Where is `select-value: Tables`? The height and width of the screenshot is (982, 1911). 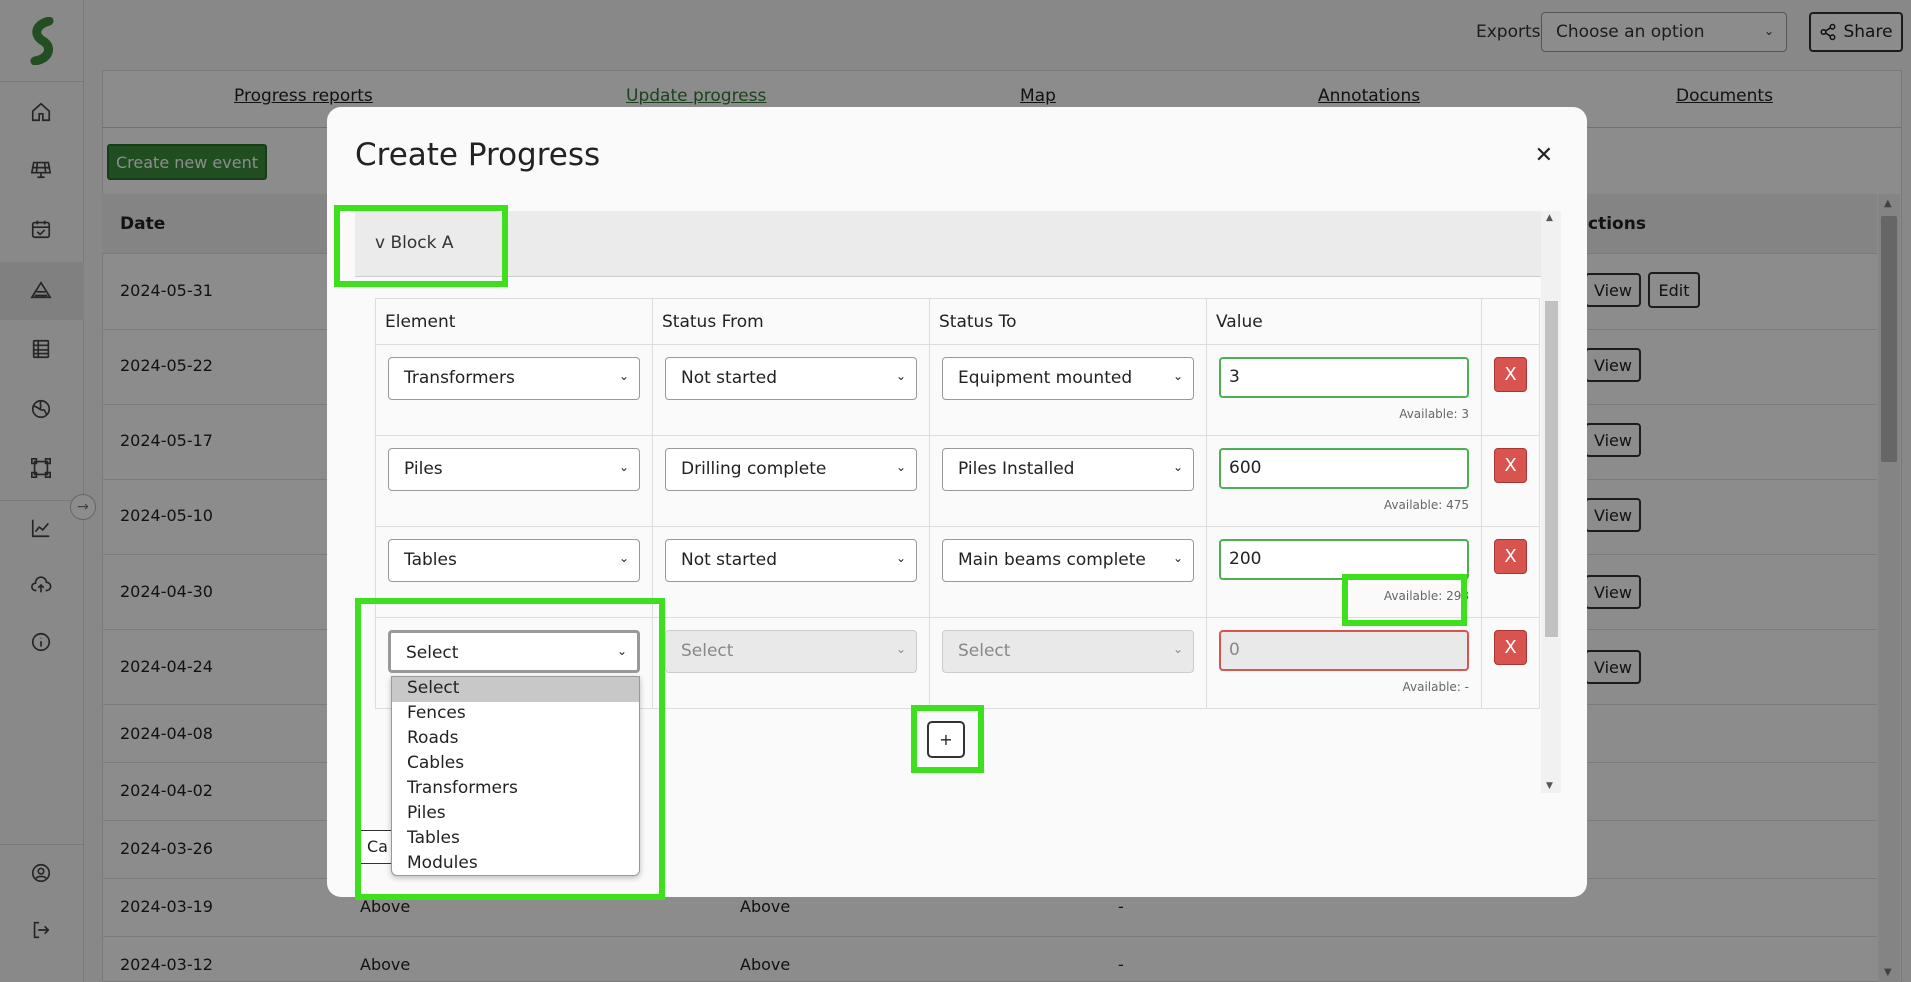
select-value: Tables is located at coordinates (430, 560).